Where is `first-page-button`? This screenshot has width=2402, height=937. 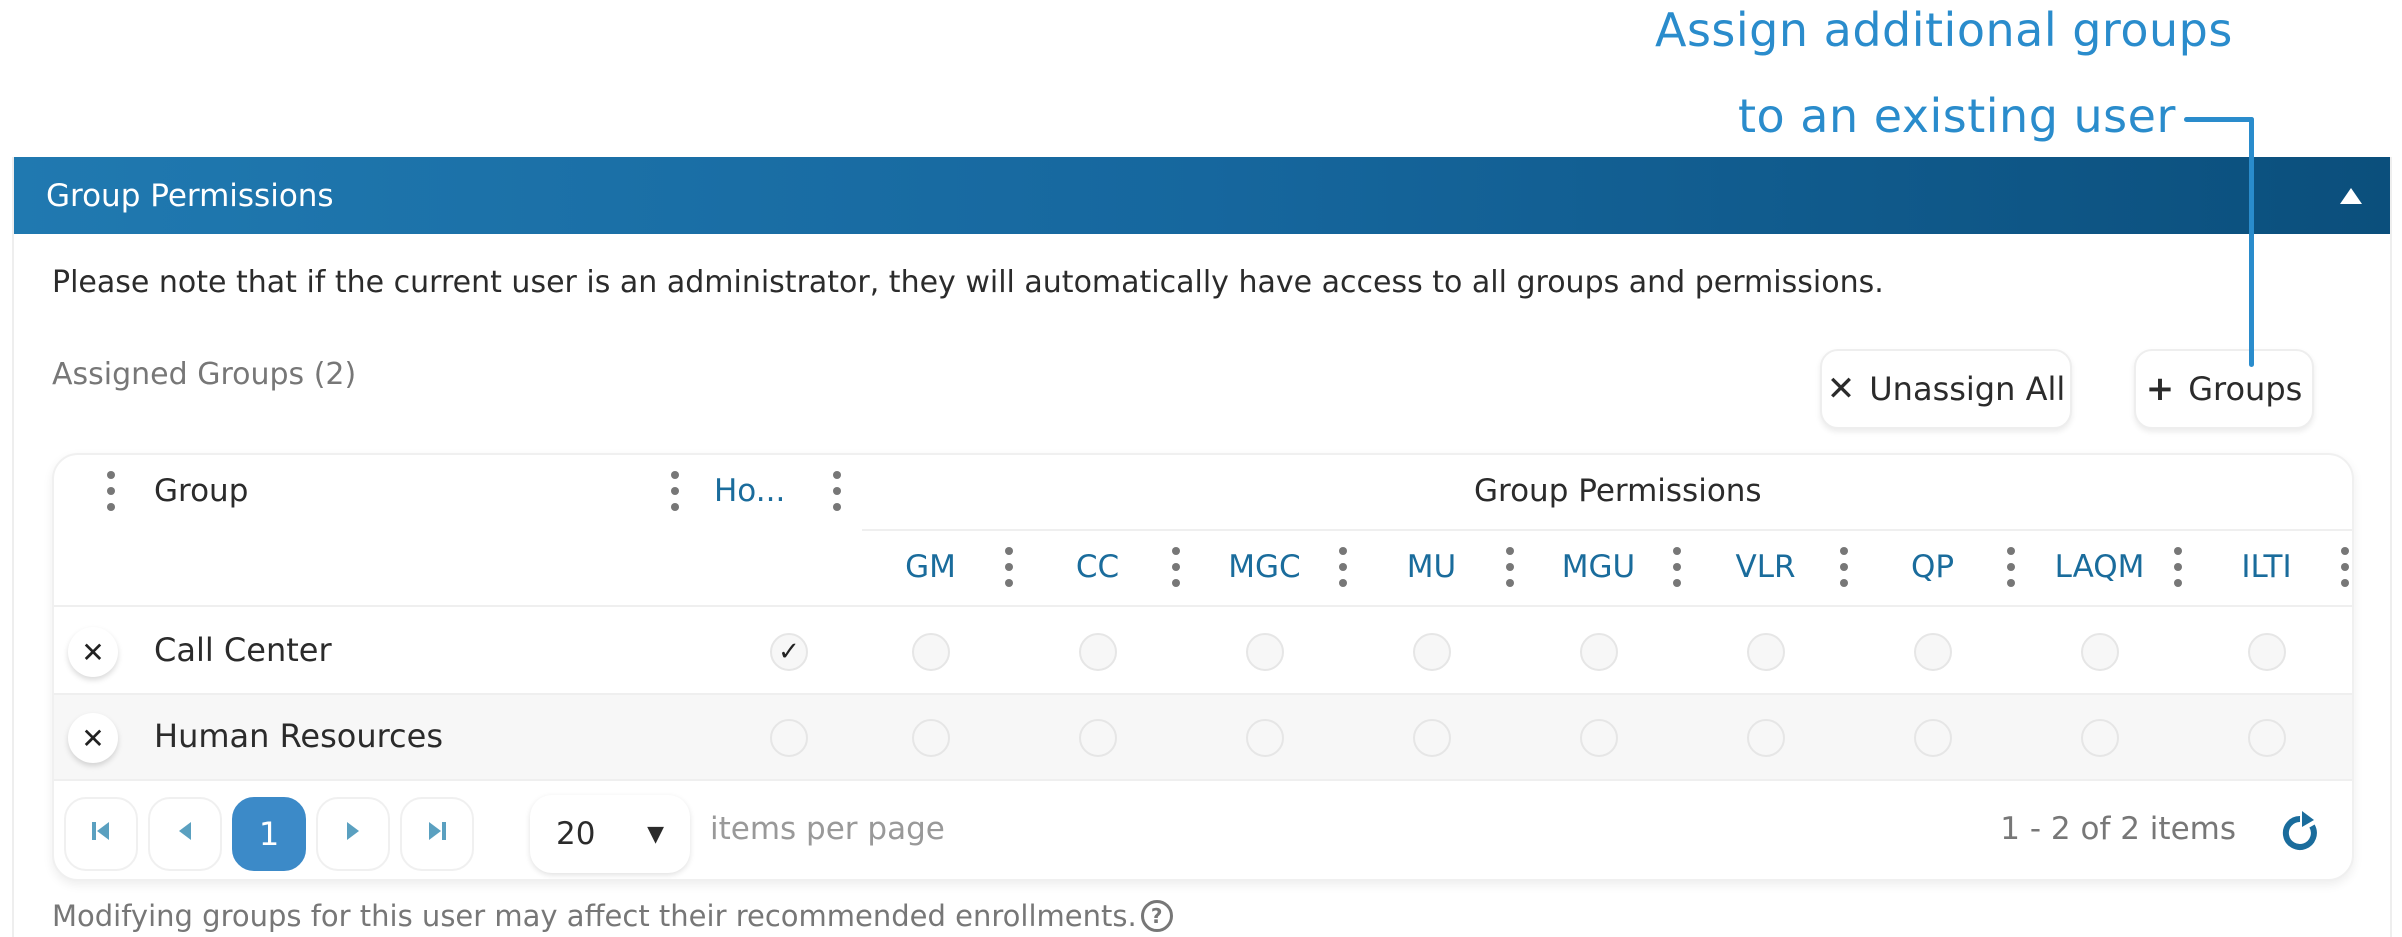 first-page-button is located at coordinates (101, 834).